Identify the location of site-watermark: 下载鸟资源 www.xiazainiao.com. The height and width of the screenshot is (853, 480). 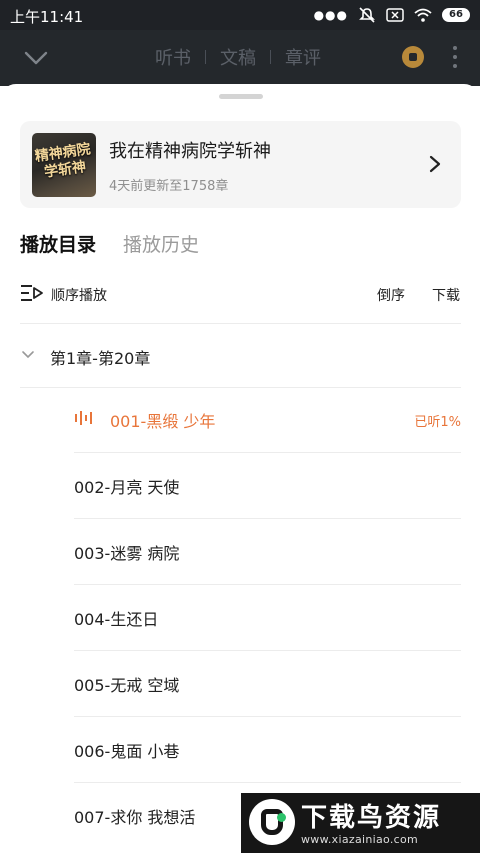
(360, 823).